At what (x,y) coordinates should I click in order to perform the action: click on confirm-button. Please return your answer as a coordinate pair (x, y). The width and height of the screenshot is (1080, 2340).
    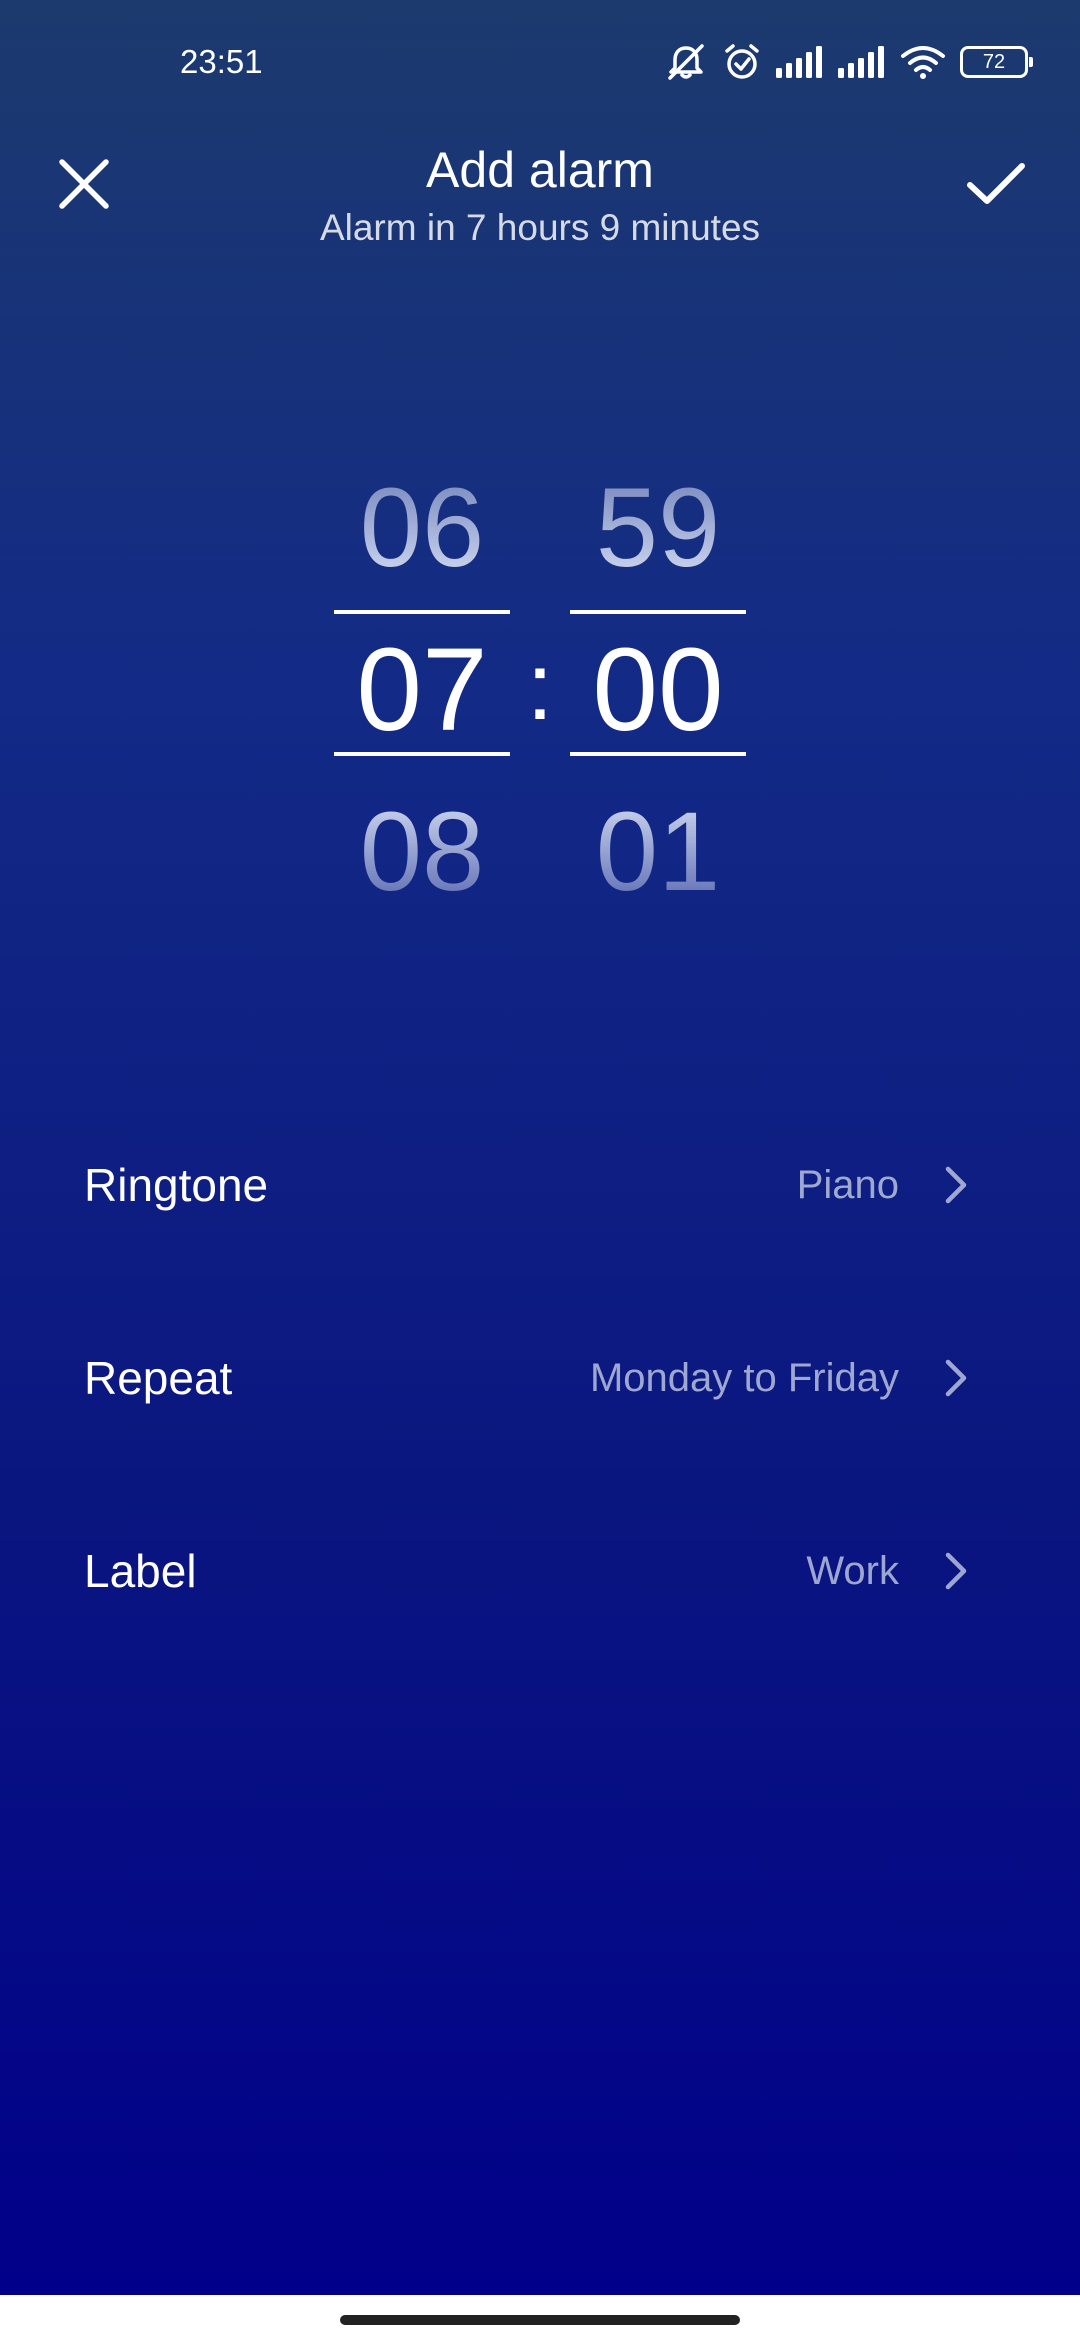
    Looking at the image, I should click on (996, 186).